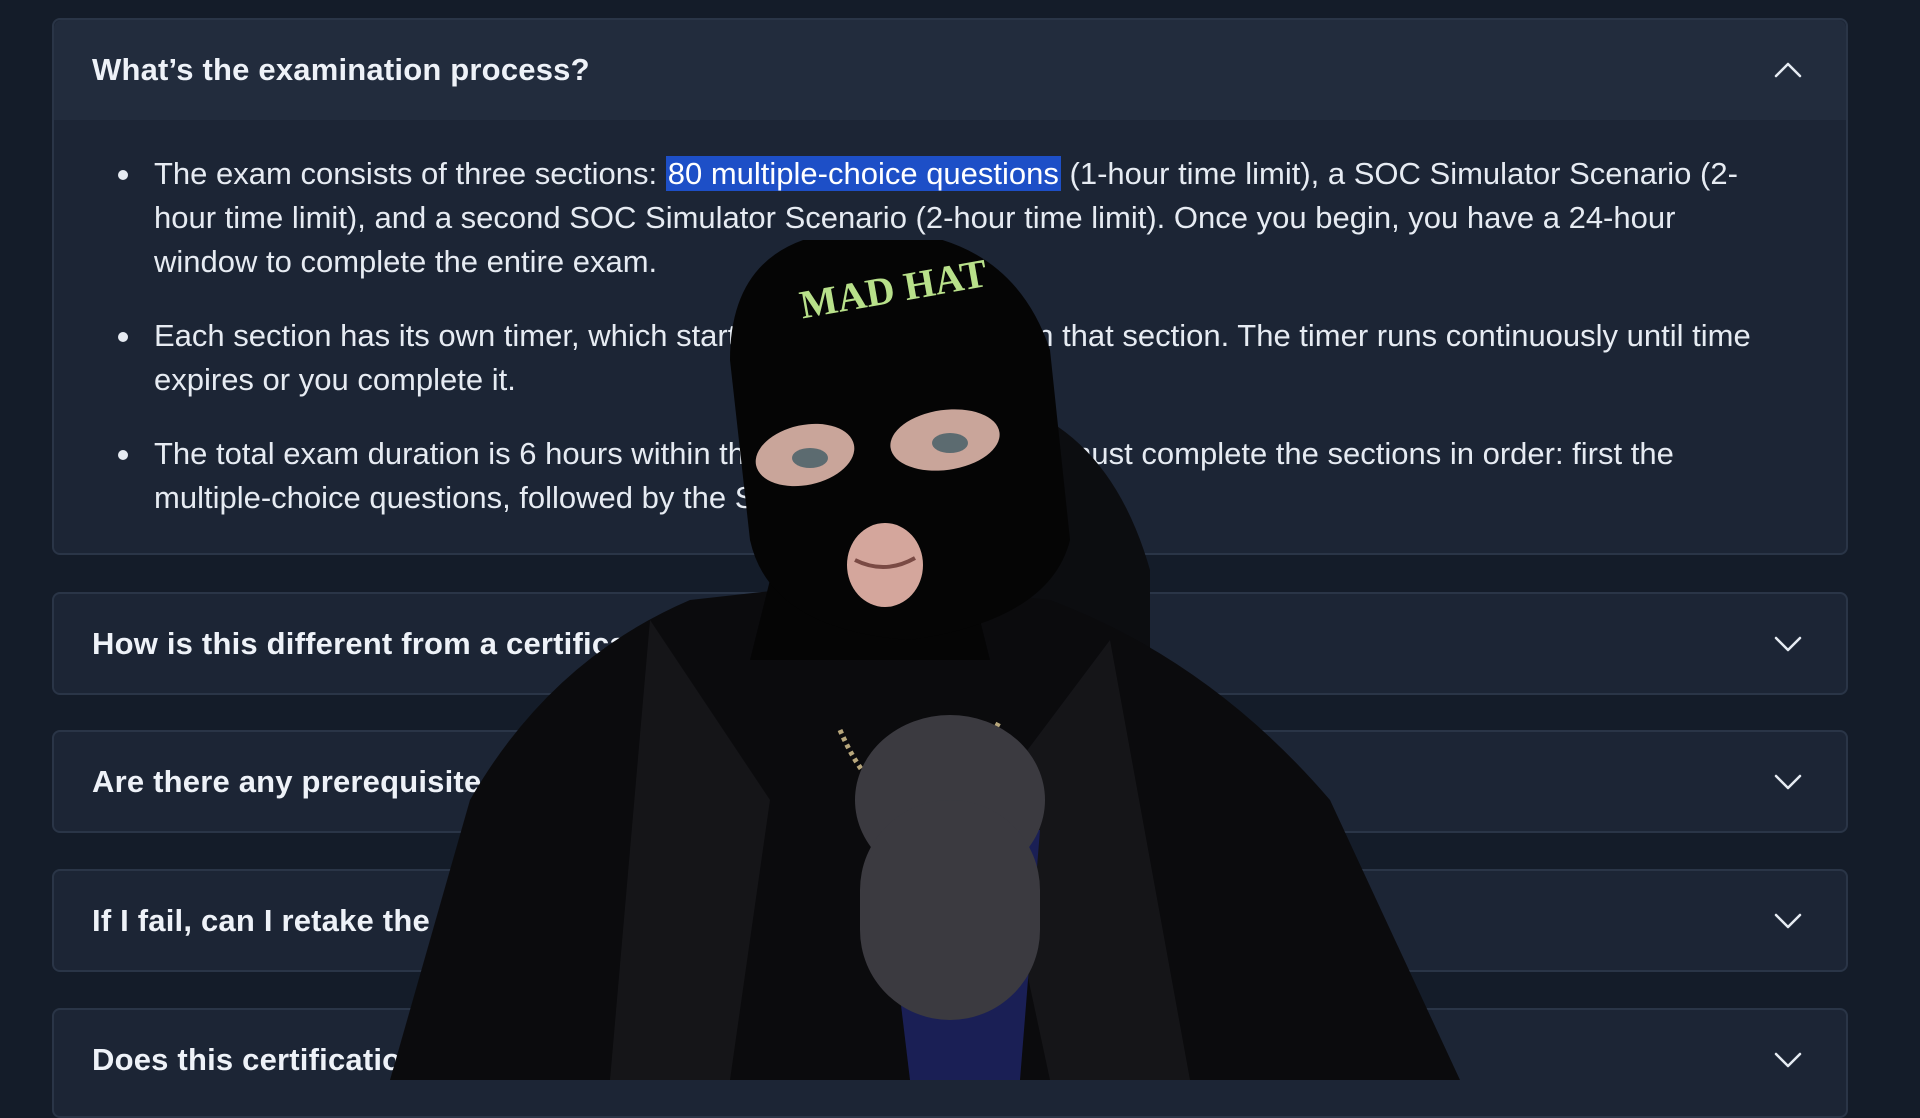 Image resolution: width=1920 pixels, height=1118 pixels. What do you see at coordinates (1788, 70) in the screenshot?
I see `chevron-up-icon` at bounding box center [1788, 70].